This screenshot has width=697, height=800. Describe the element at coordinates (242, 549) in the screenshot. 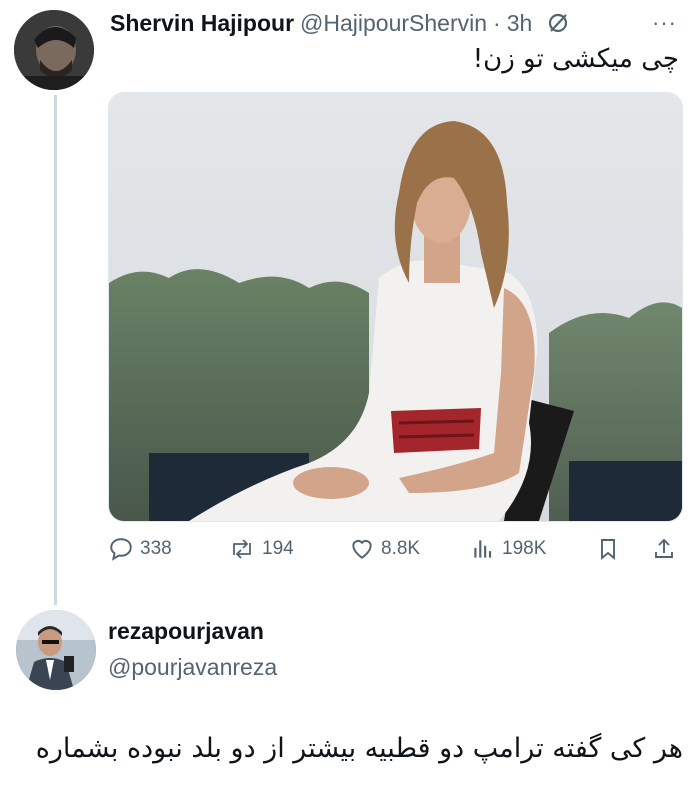

I see `repost-icon` at that location.